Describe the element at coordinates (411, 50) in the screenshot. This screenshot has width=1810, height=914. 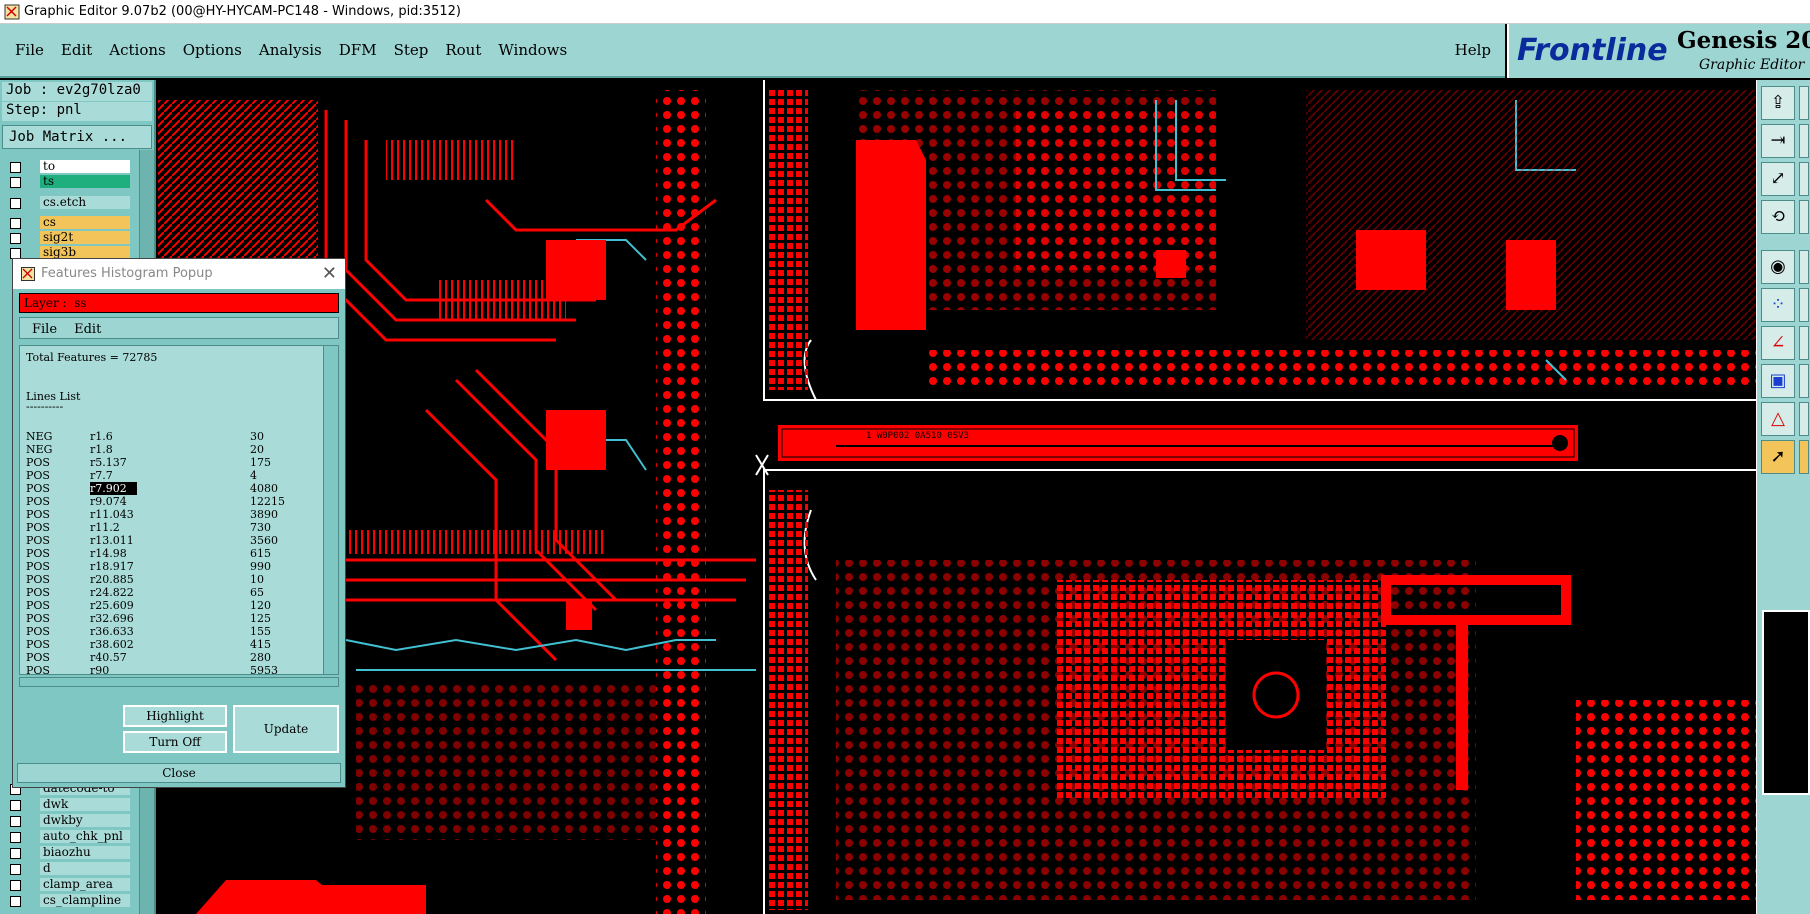
I see `menu-step: Step` at that location.